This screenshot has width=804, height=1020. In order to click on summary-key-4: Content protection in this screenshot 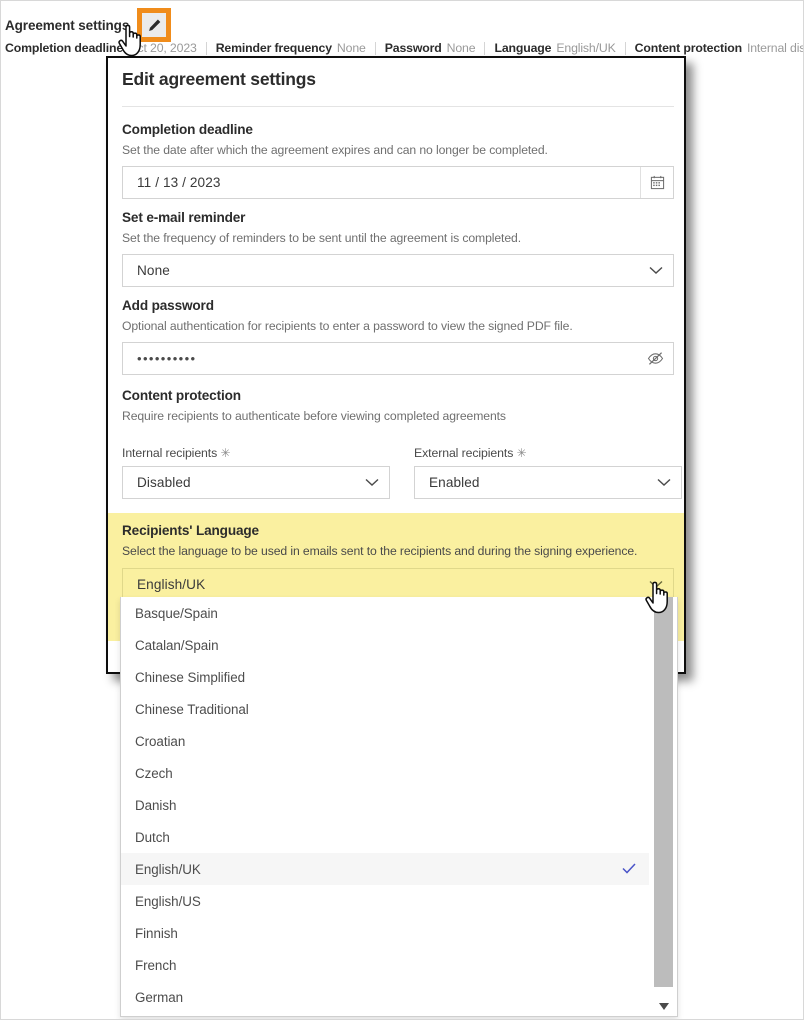, I will do `click(688, 48)`.